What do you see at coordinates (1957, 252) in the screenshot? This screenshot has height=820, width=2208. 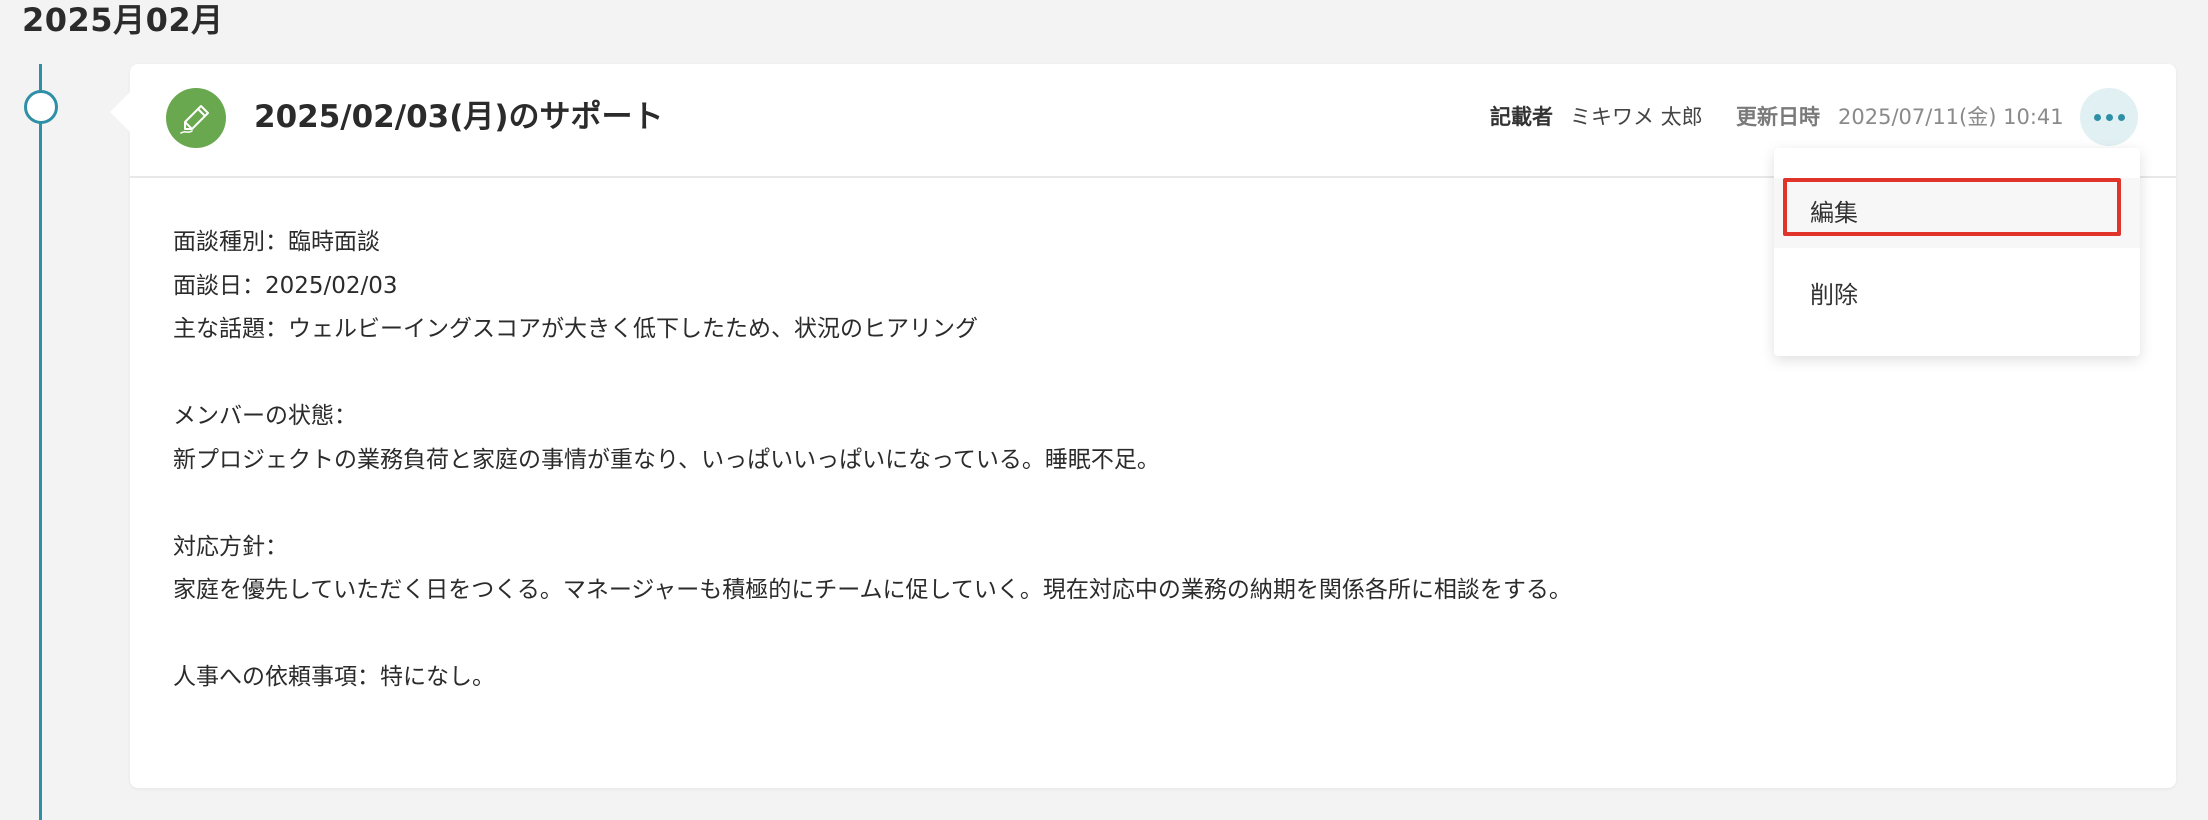 I see `options-dropdown-menu: 編集 削除` at bounding box center [1957, 252].